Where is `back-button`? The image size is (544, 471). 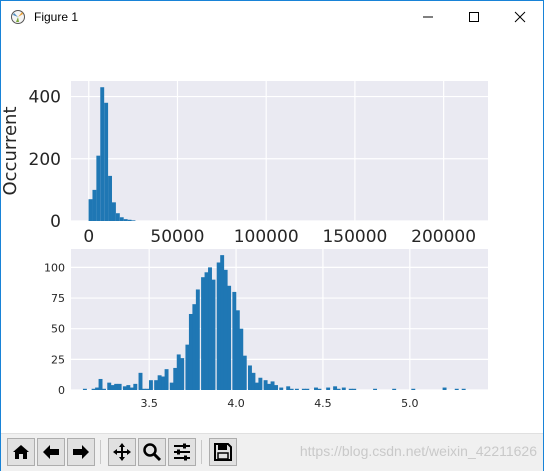 back-button is located at coordinates (51, 452).